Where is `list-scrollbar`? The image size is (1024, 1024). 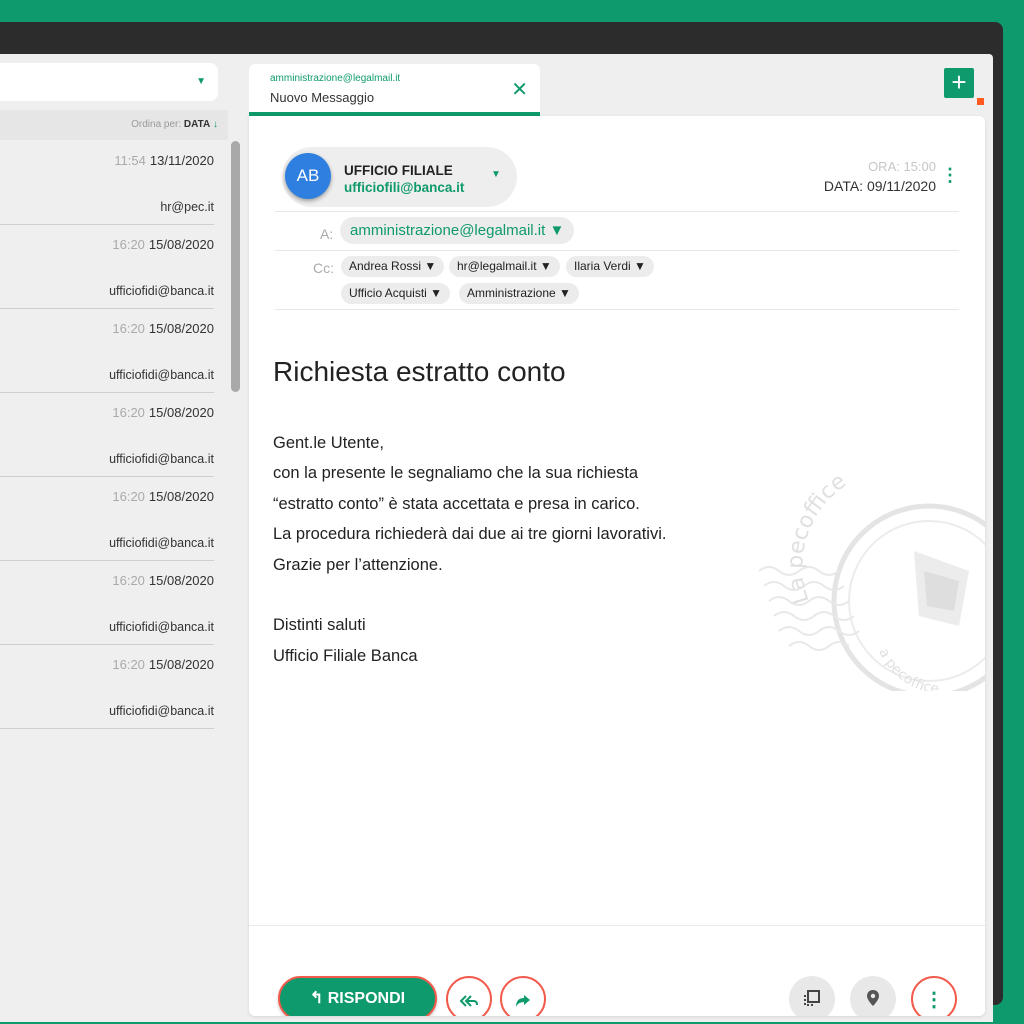 list-scrollbar is located at coordinates (235, 266).